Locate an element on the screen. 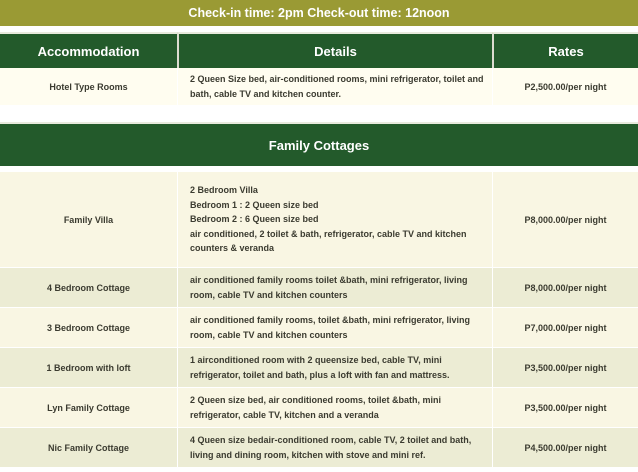 The width and height of the screenshot is (638, 472). section-title-family-cottages: Family Cottages is located at coordinates (319, 144).